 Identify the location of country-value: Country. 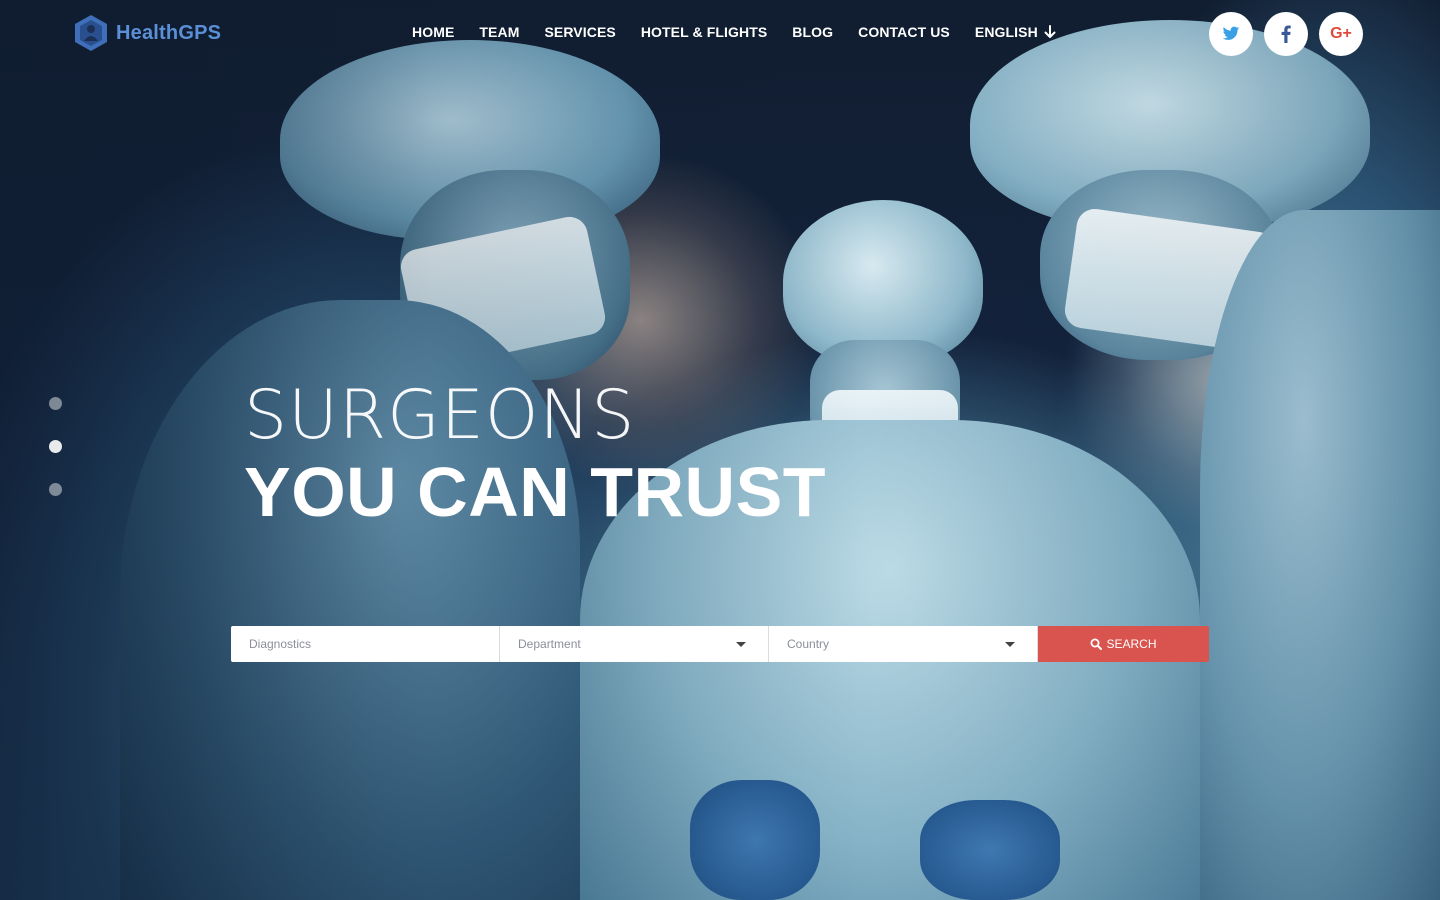
(808, 644).